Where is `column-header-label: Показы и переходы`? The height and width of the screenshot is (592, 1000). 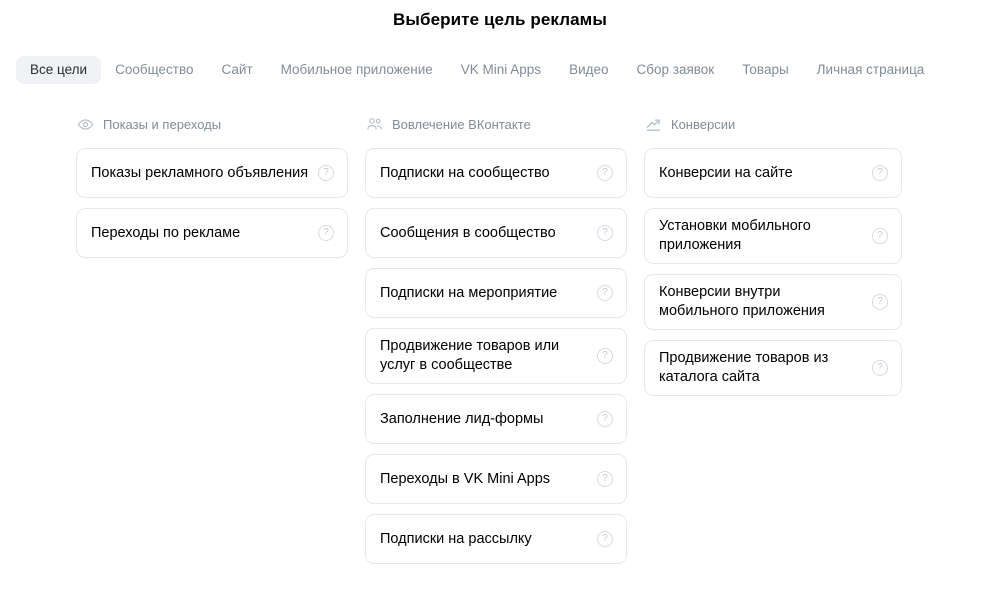
column-header-label: Показы и переходы is located at coordinates (162, 124).